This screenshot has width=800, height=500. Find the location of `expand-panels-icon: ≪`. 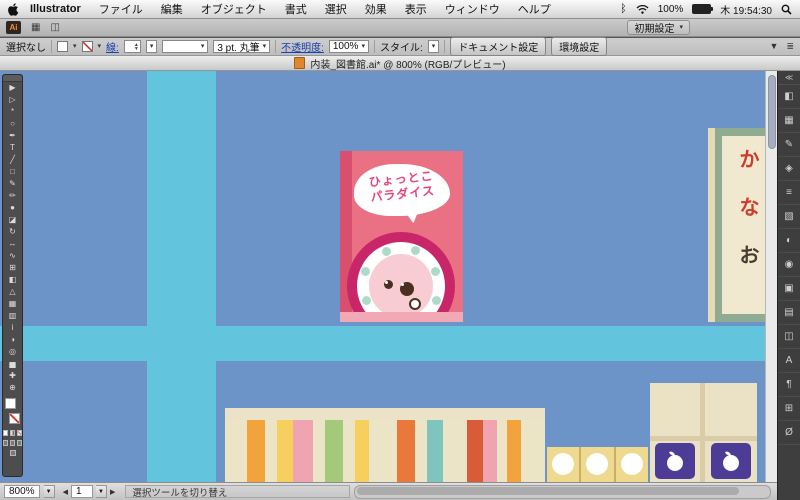

expand-panels-icon: ≪ is located at coordinates (789, 78).